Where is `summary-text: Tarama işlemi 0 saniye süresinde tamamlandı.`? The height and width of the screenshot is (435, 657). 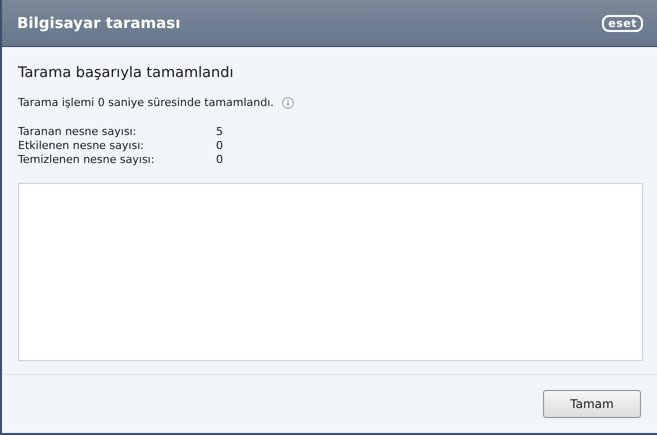
summary-text: Tarama işlemi 0 saniye süresinde tamamlandı. is located at coordinates (146, 102).